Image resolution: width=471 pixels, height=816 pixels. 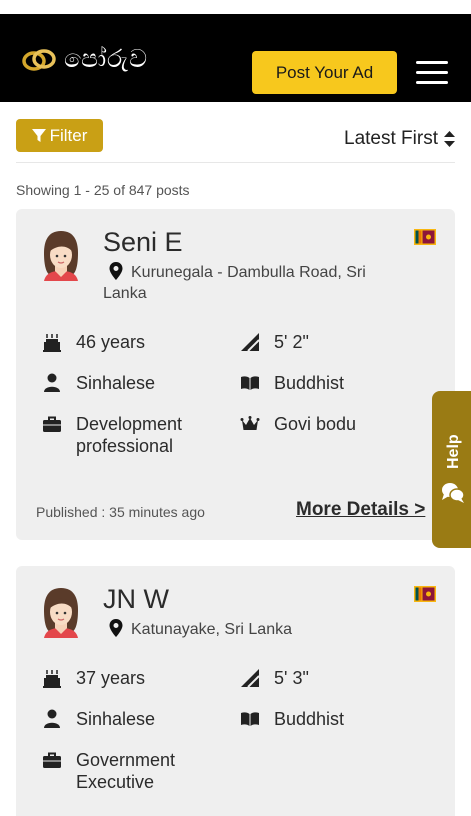 I want to click on profession-text: Development professional, so click(x=129, y=435).